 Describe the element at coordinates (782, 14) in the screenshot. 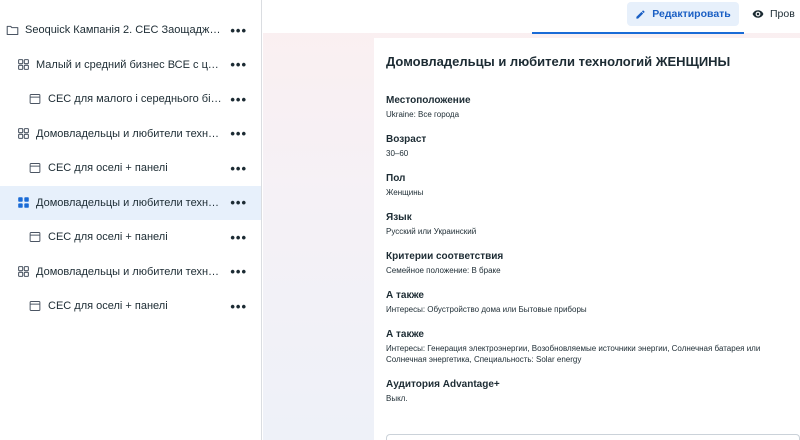

I see `preview-button-label: Пров` at that location.